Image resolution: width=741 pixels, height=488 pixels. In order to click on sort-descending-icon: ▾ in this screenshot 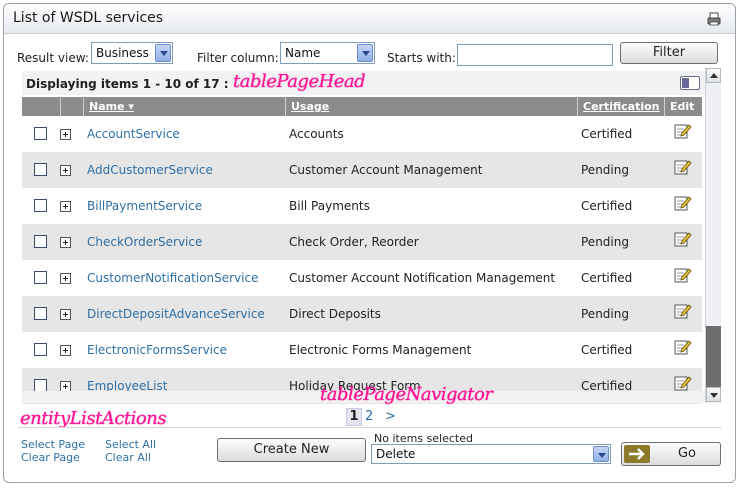, I will do `click(131, 106)`.